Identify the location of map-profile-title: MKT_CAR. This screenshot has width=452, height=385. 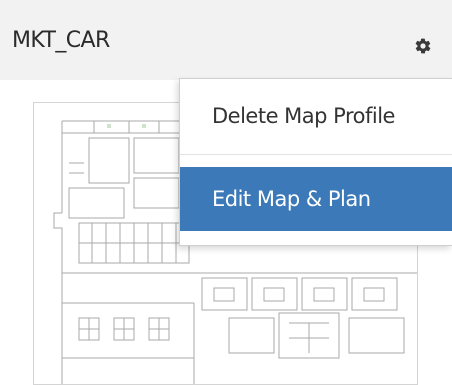
(61, 40).